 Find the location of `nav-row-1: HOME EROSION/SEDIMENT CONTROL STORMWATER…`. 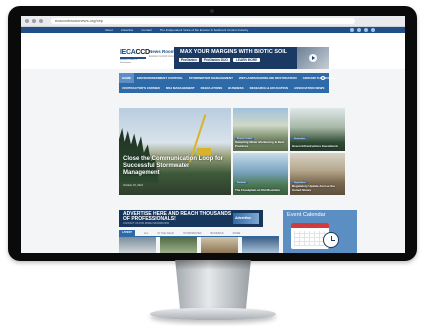

nav-row-1: HOME EROSION/SEDIMENT CONTROL STORMWATER… is located at coordinates (228, 78).